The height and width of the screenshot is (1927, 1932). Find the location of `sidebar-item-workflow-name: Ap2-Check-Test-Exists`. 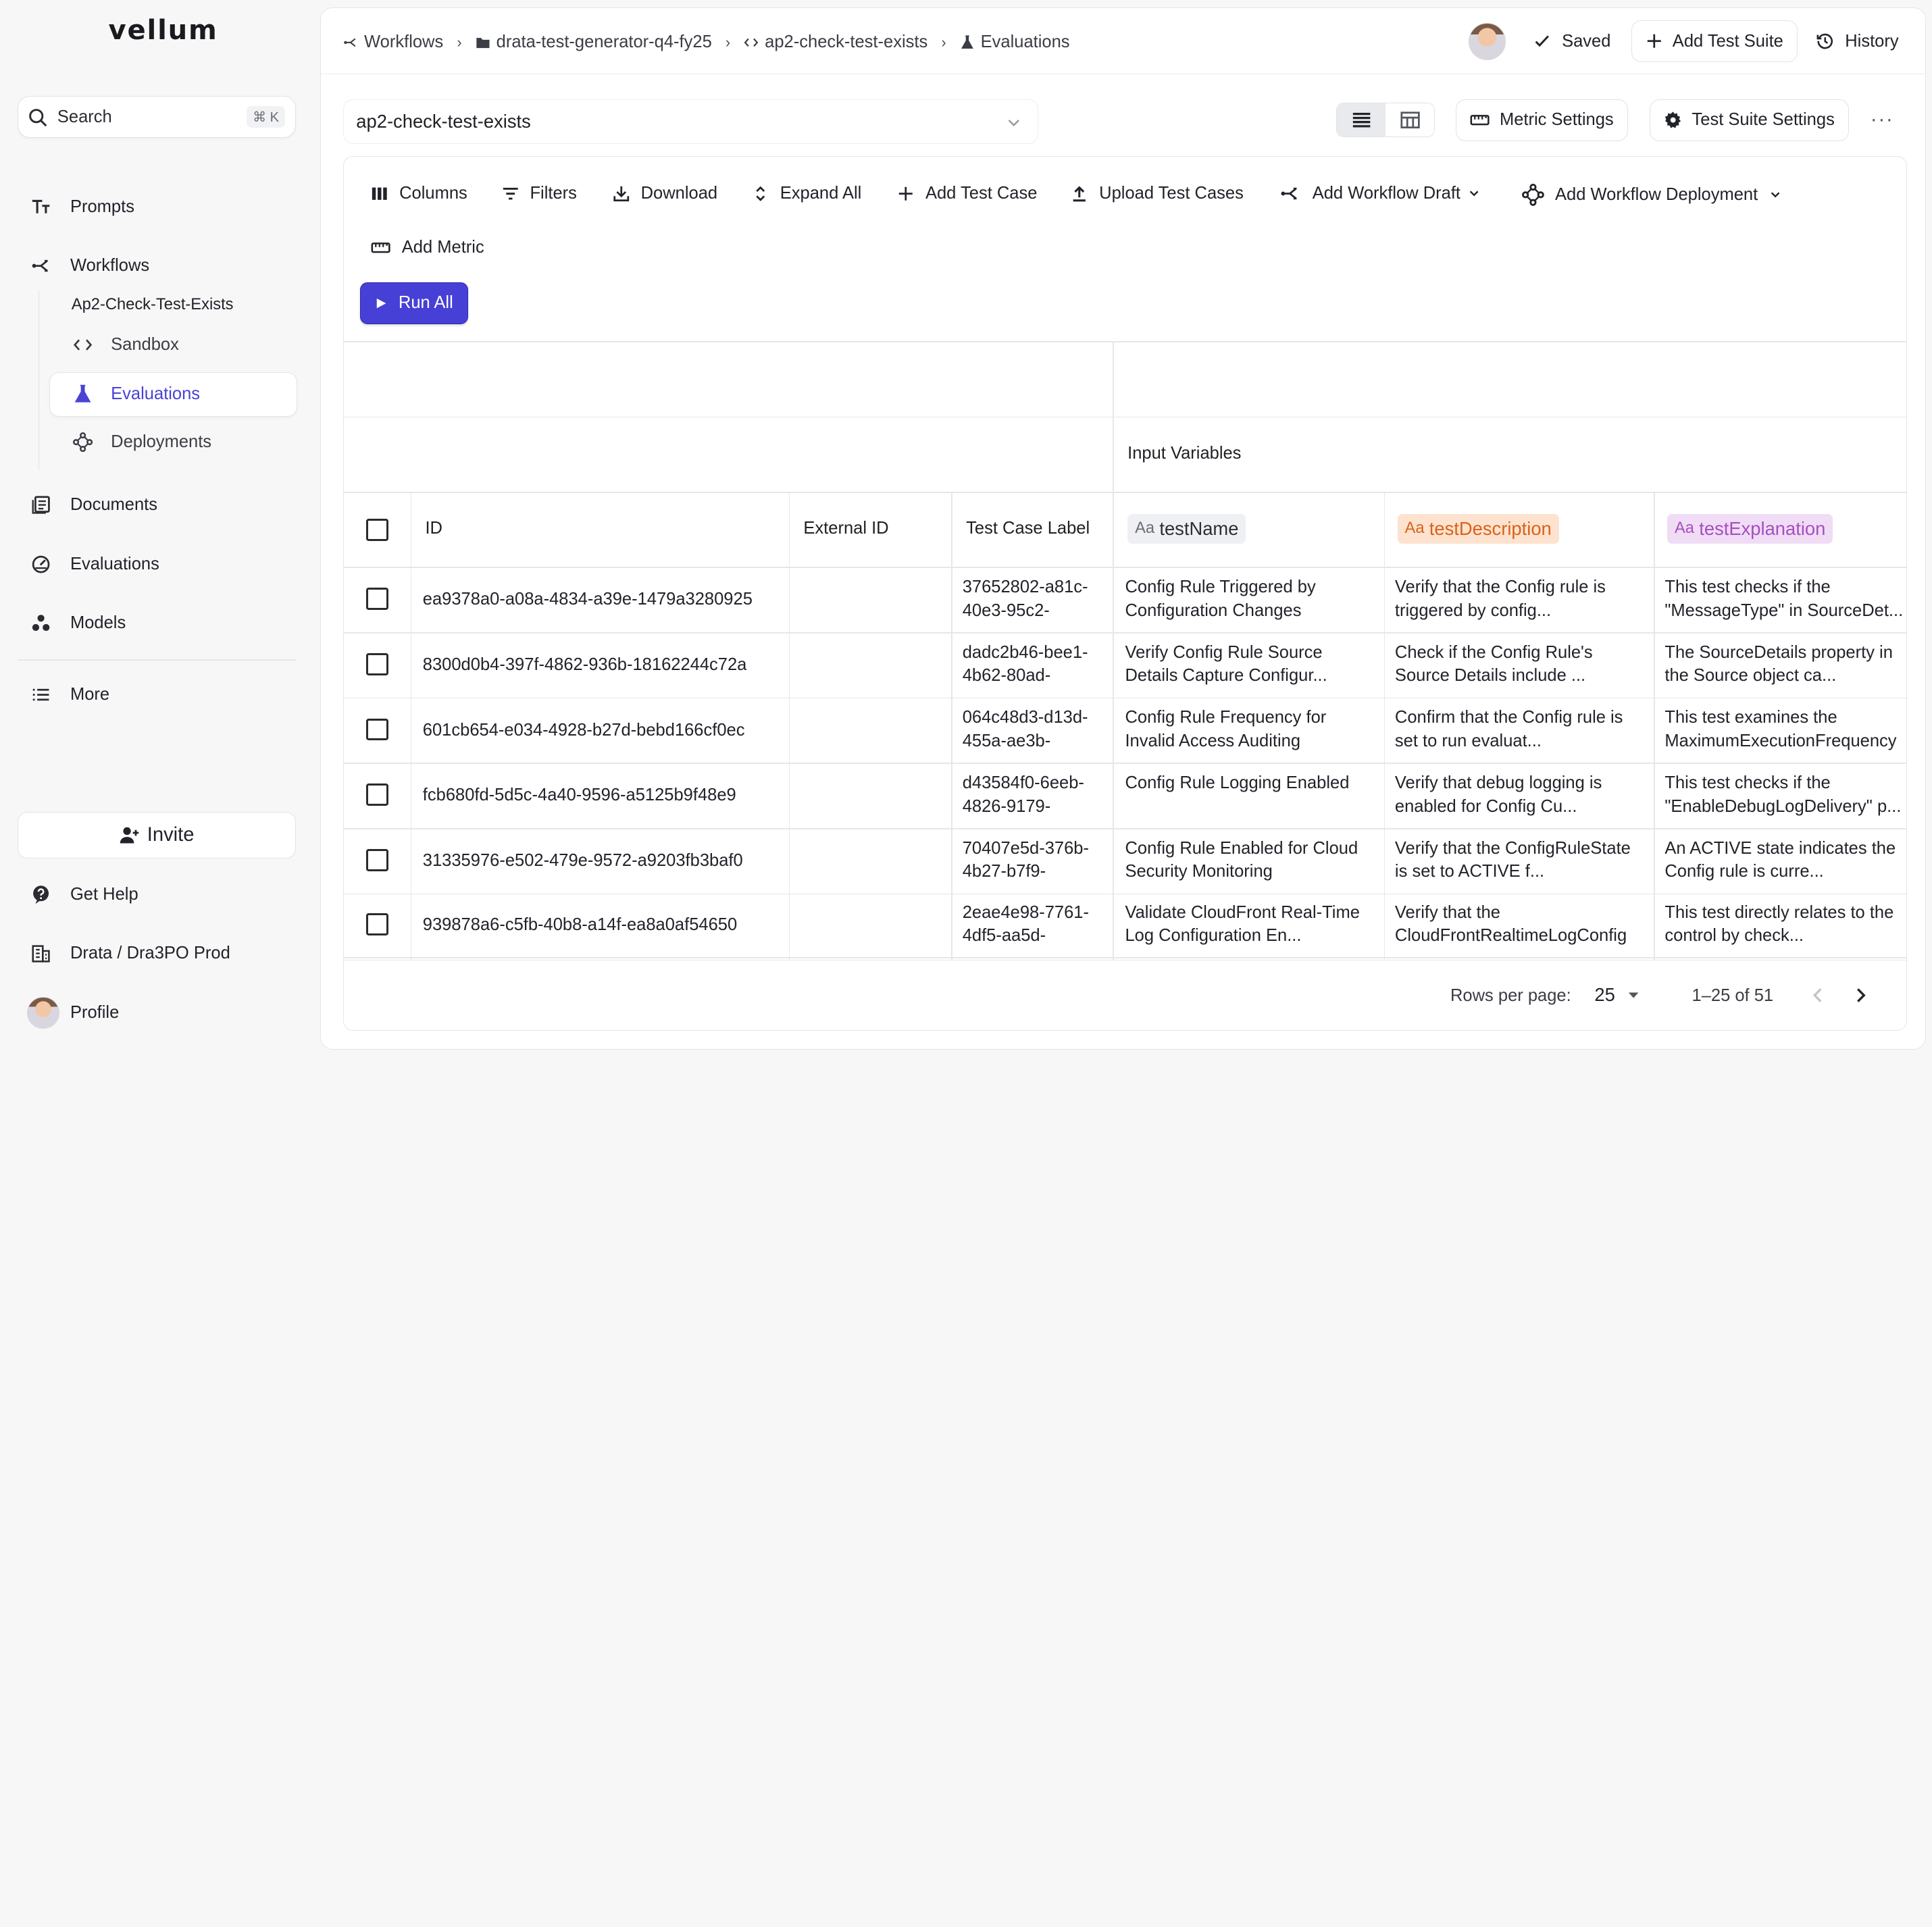

sidebar-item-workflow-name: Ap2-Check-Test-Exists is located at coordinates (153, 305).